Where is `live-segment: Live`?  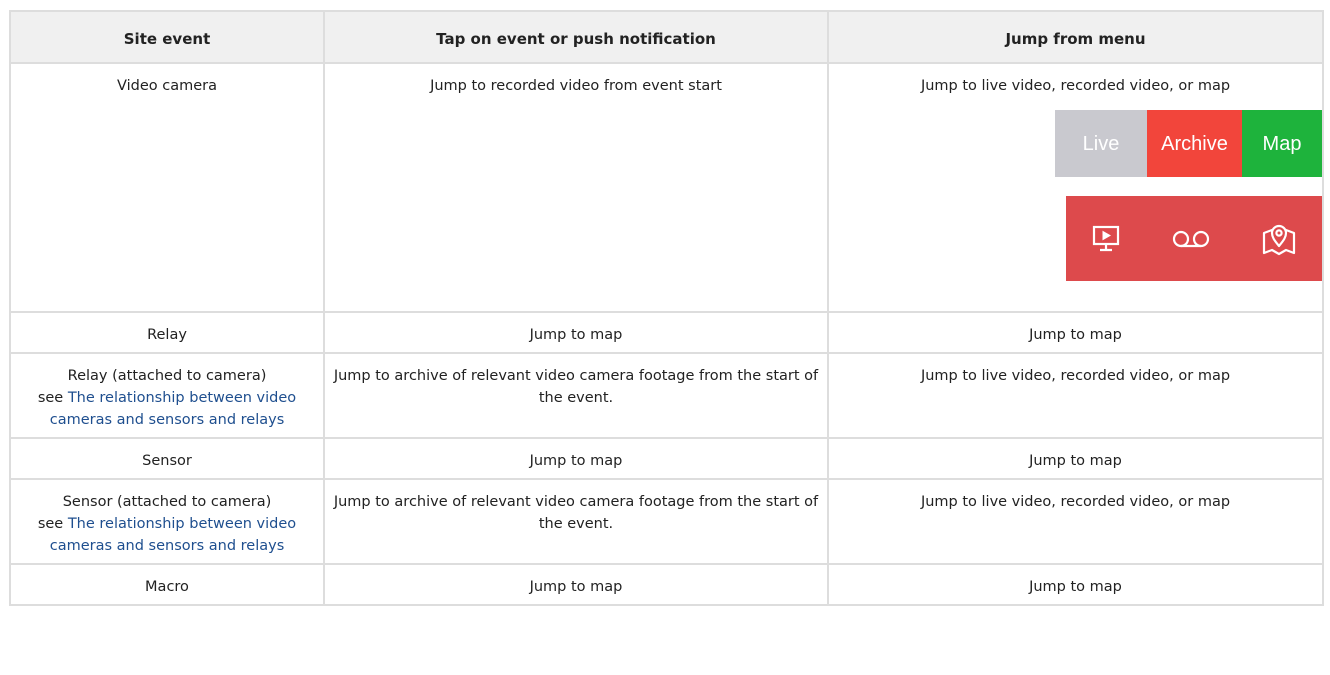 live-segment: Live is located at coordinates (1101, 143).